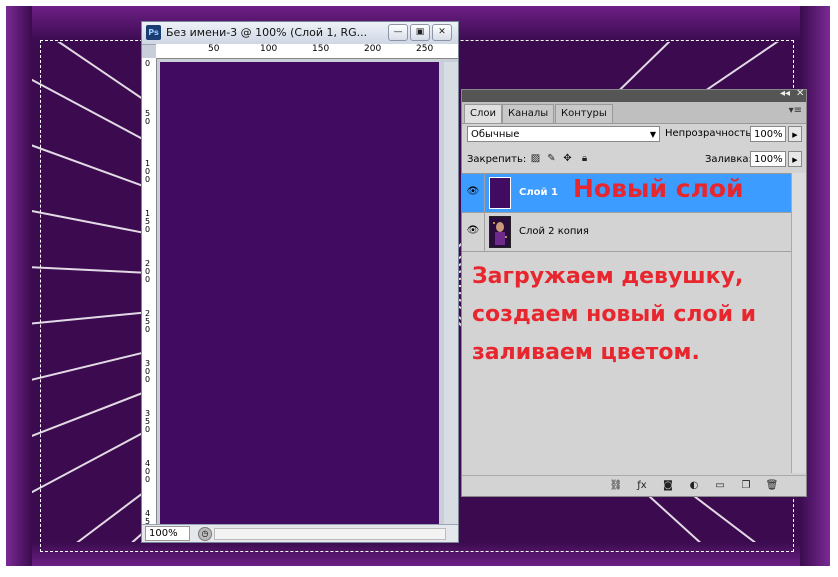 The height and width of the screenshot is (577, 838). Describe the element at coordinates (694, 486) in the screenshot. I see `adjustment-layer-icon: ◐` at that location.